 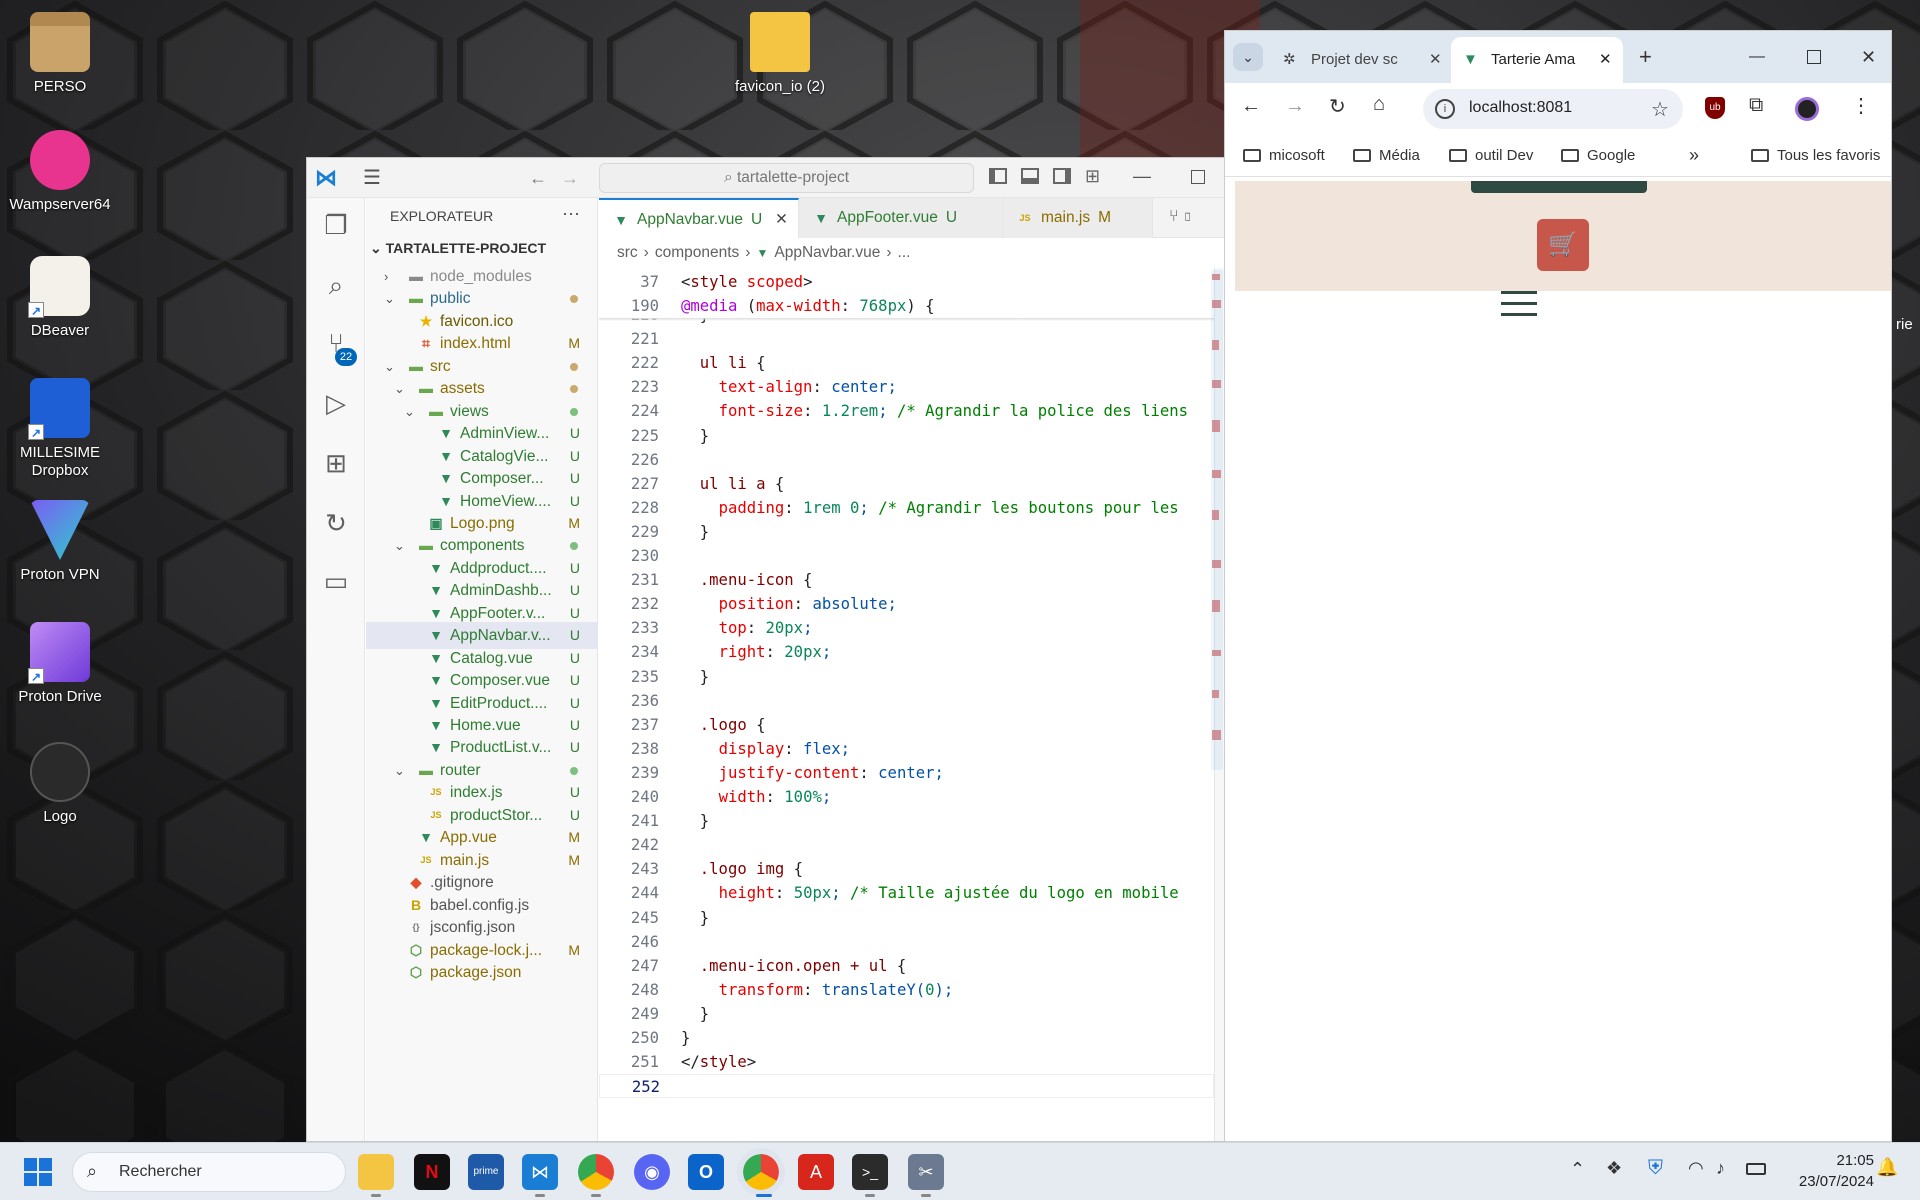 I want to click on code-line: 248 transform: translateY(0);, so click(x=906, y=990).